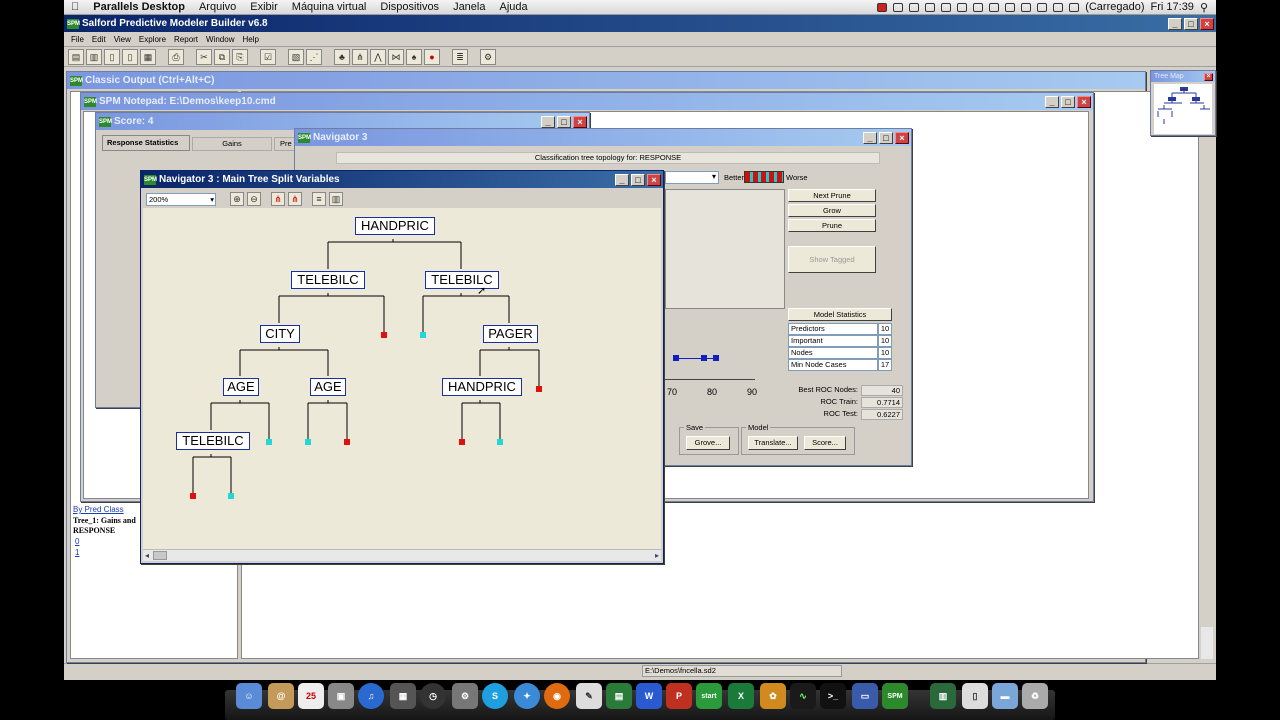  Describe the element at coordinates (460, 56) in the screenshot. I see `report-icon: ≣` at that location.